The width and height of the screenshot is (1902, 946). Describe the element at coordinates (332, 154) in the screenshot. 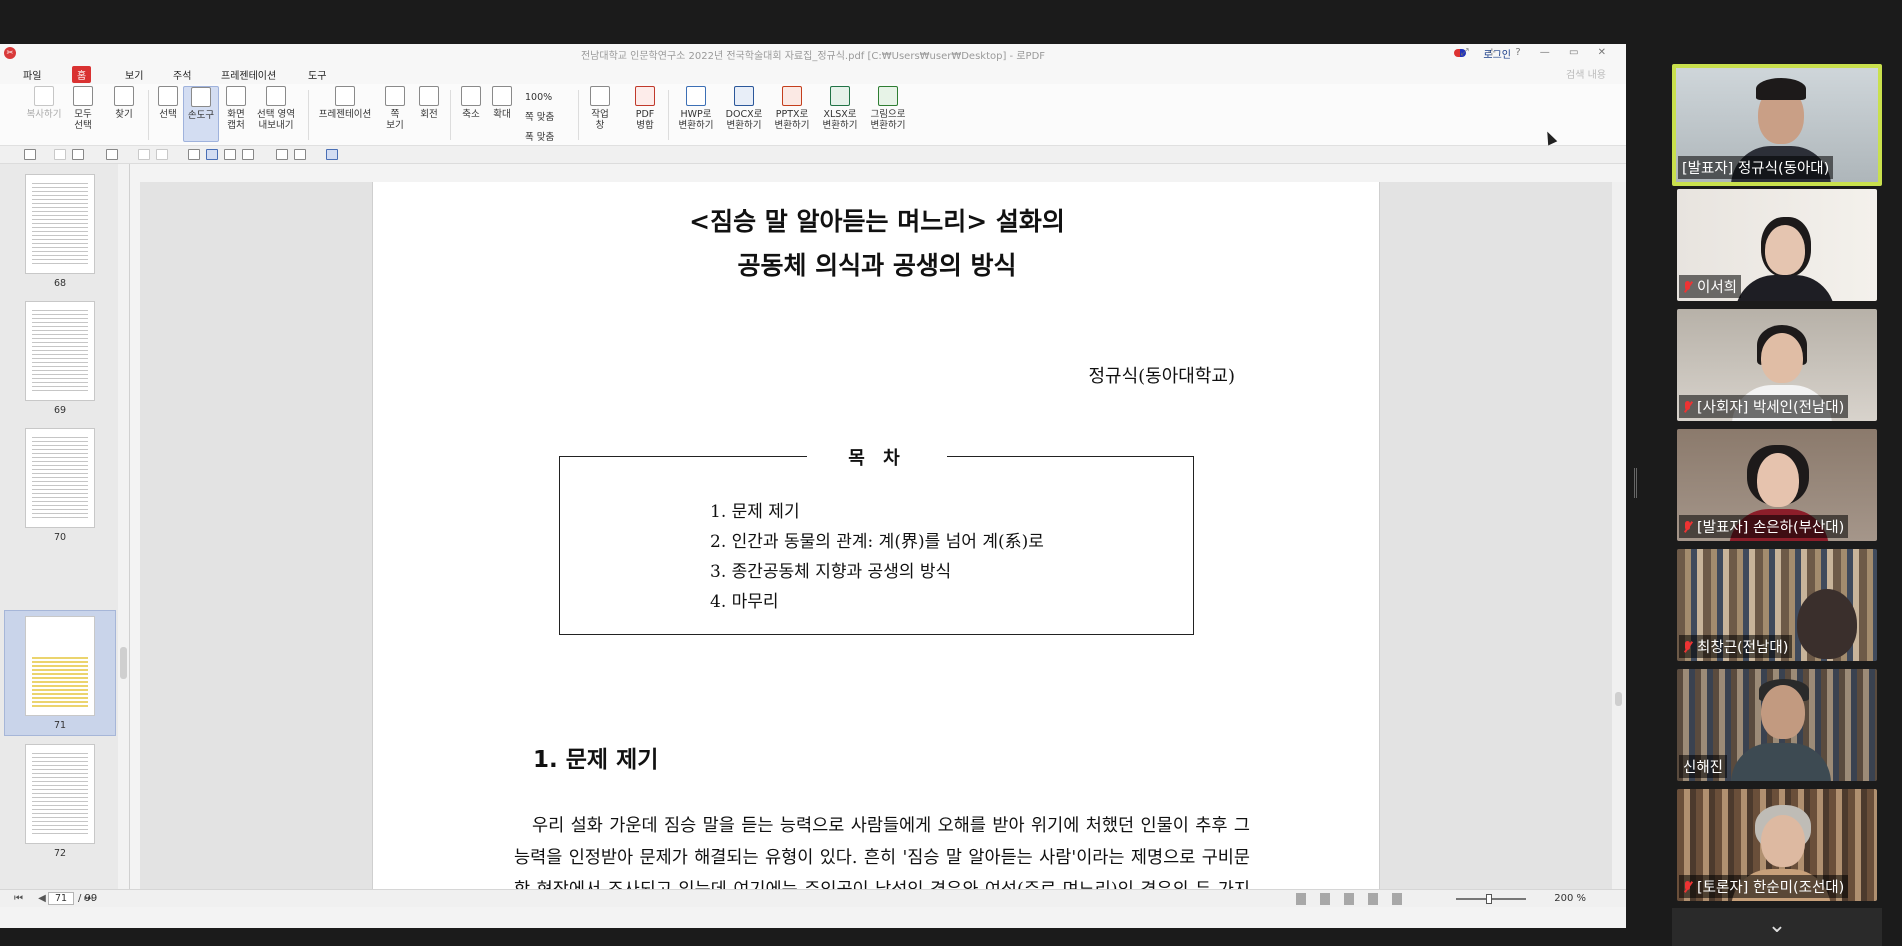

I see `task-pane-icon` at that location.